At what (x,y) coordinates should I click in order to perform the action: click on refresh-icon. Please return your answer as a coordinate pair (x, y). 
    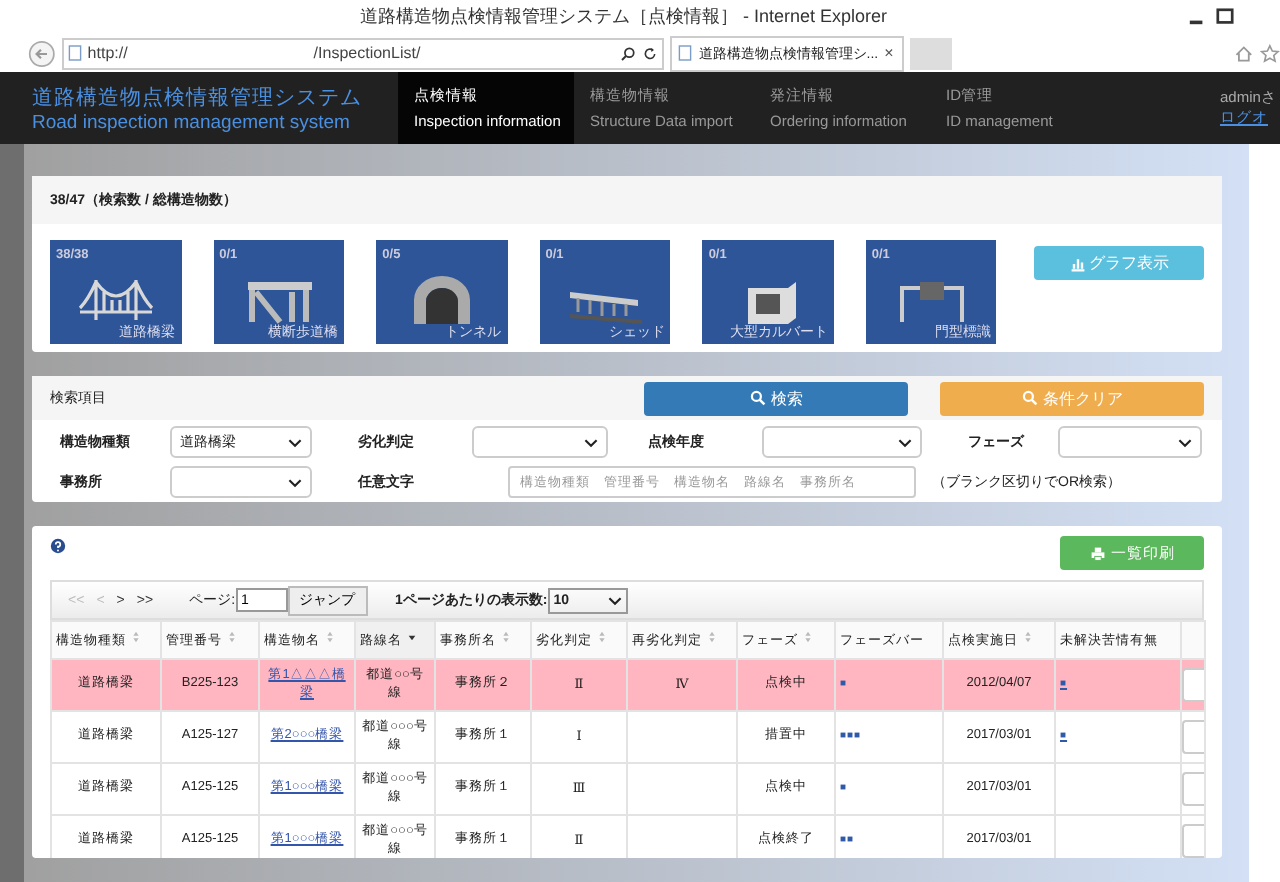
    Looking at the image, I should click on (650, 53).